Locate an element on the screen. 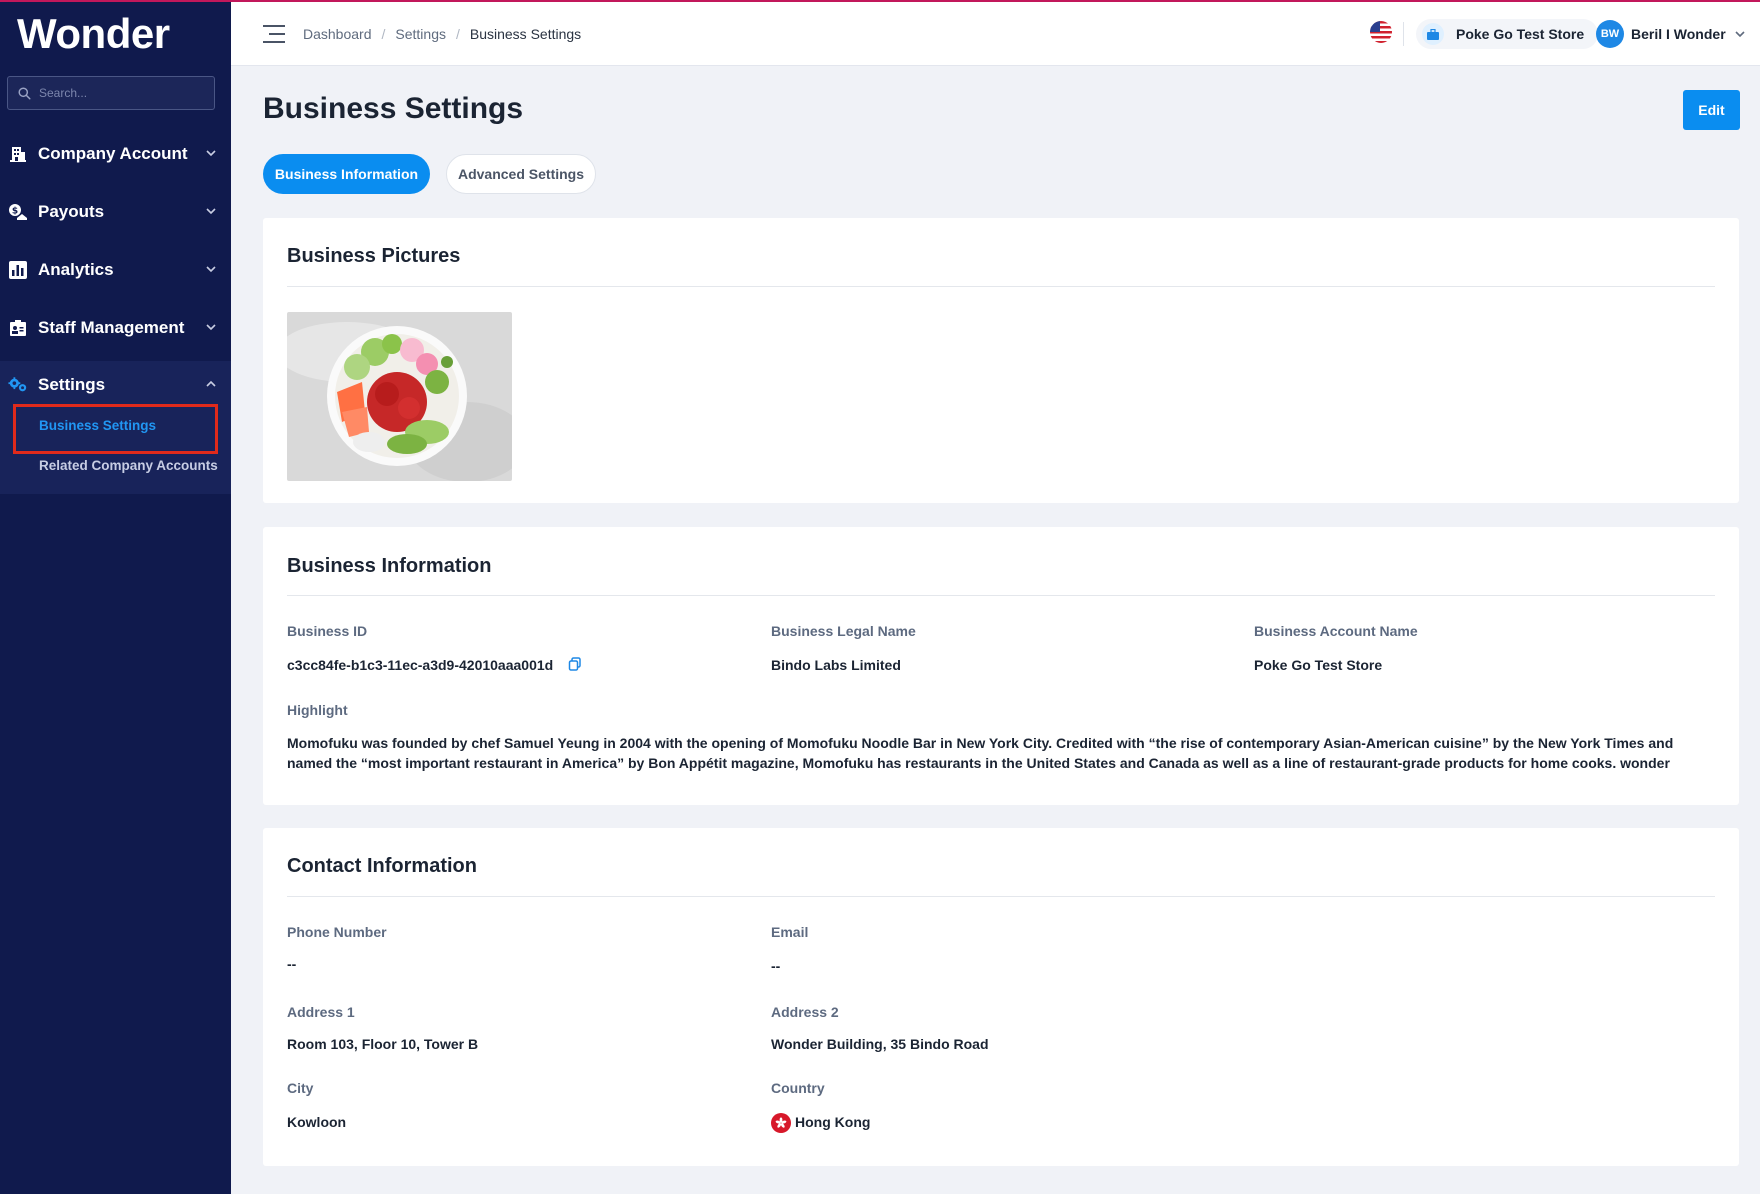 This screenshot has height=1194, width=1760. sidebar-subitem-business-settings: Business Settings is located at coordinates (97, 425).